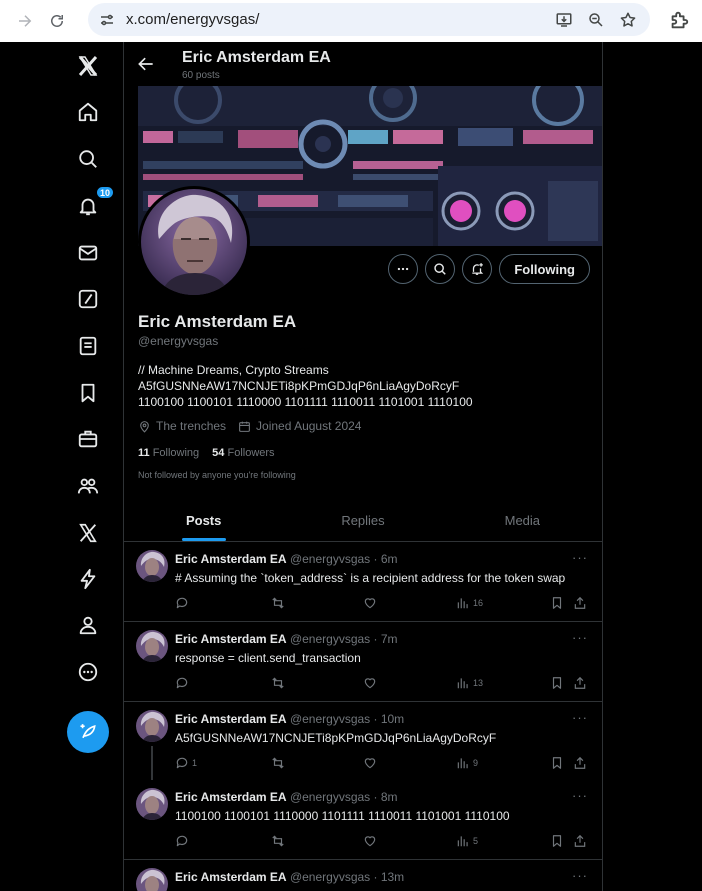 The height and width of the screenshot is (891, 702). I want to click on tweet-actions: 16, so click(382, 604).